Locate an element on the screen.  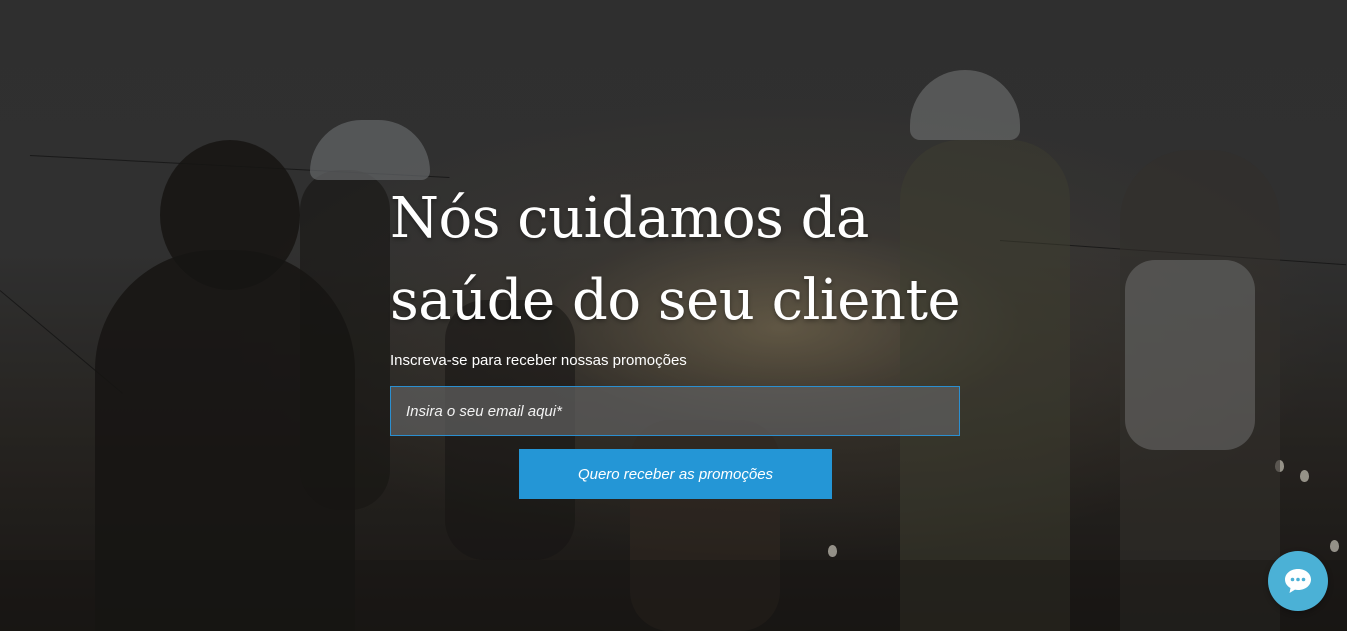
email-field is located at coordinates (675, 411).